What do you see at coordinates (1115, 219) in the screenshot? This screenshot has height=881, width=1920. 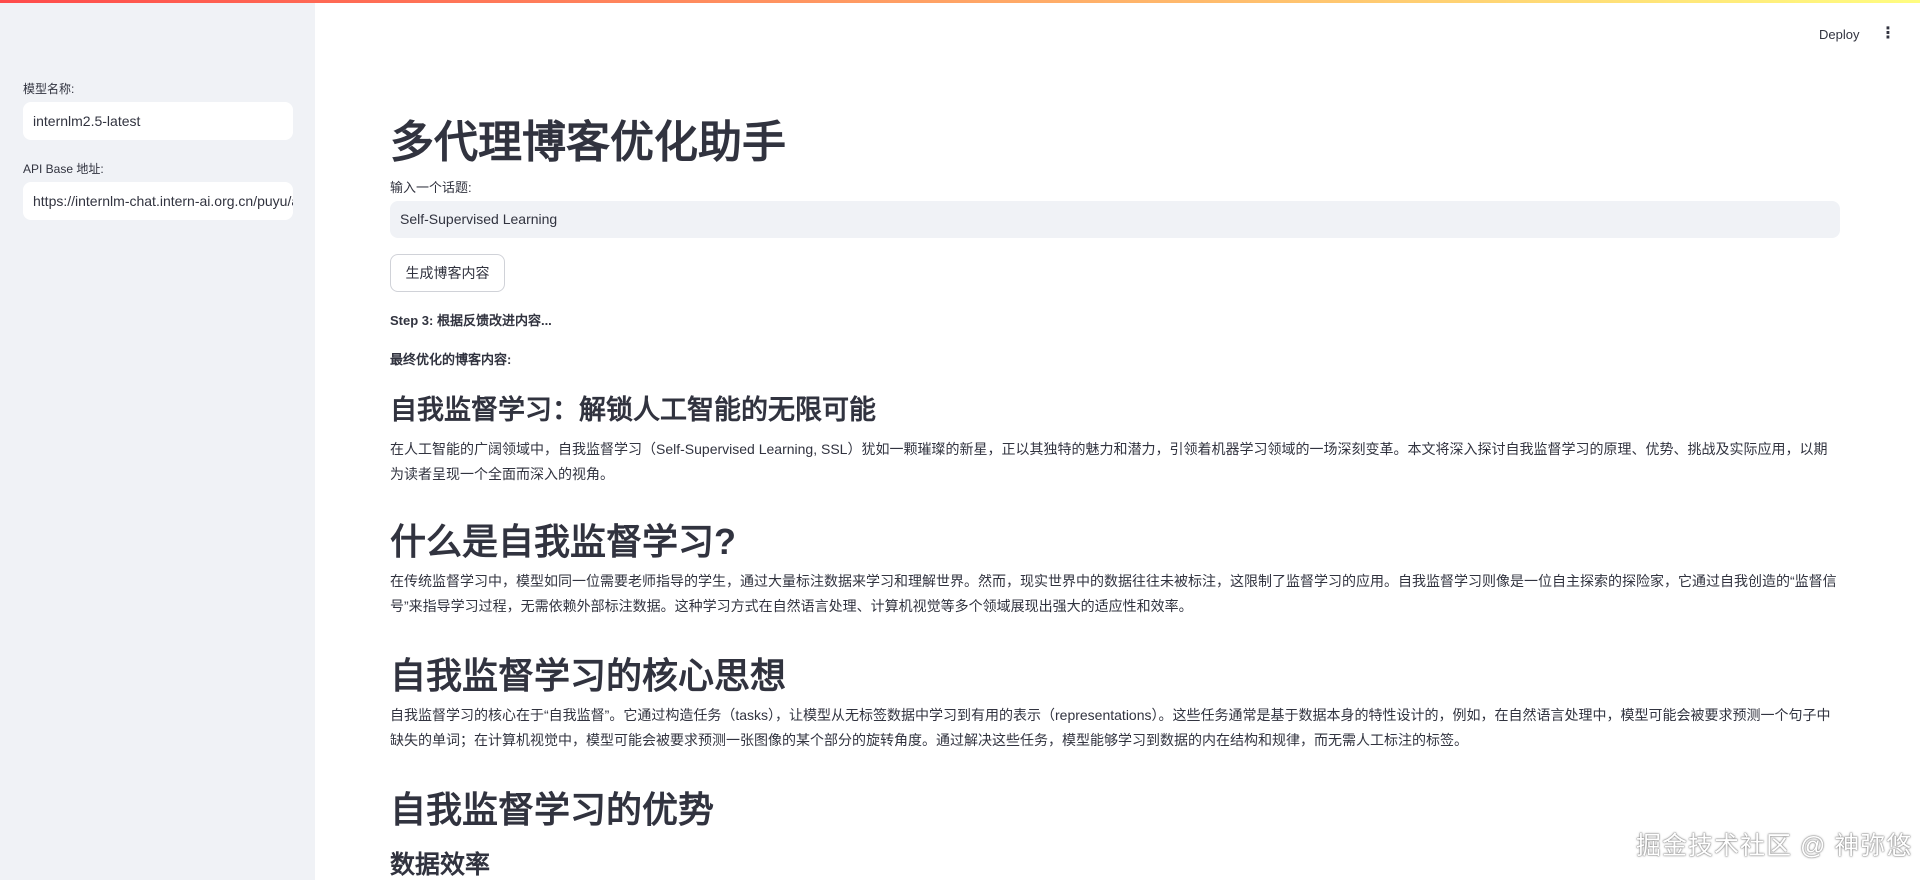 I see `topic-input: Self-Supervised Learning` at bounding box center [1115, 219].